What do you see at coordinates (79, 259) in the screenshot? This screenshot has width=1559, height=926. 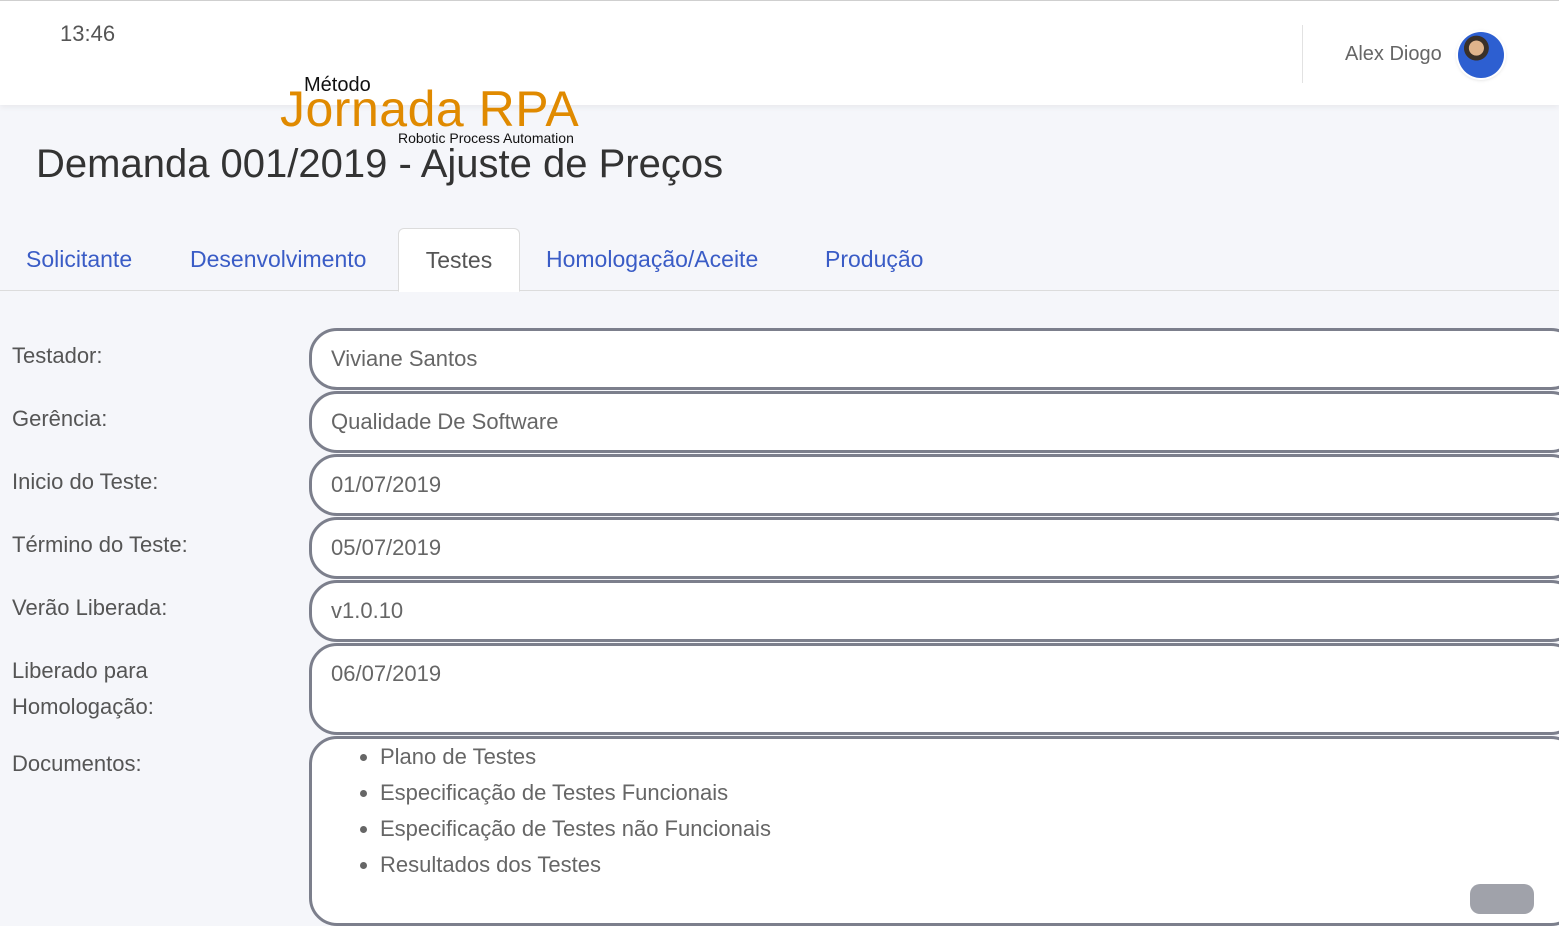 I see `tab-solicitante: Solicitante` at bounding box center [79, 259].